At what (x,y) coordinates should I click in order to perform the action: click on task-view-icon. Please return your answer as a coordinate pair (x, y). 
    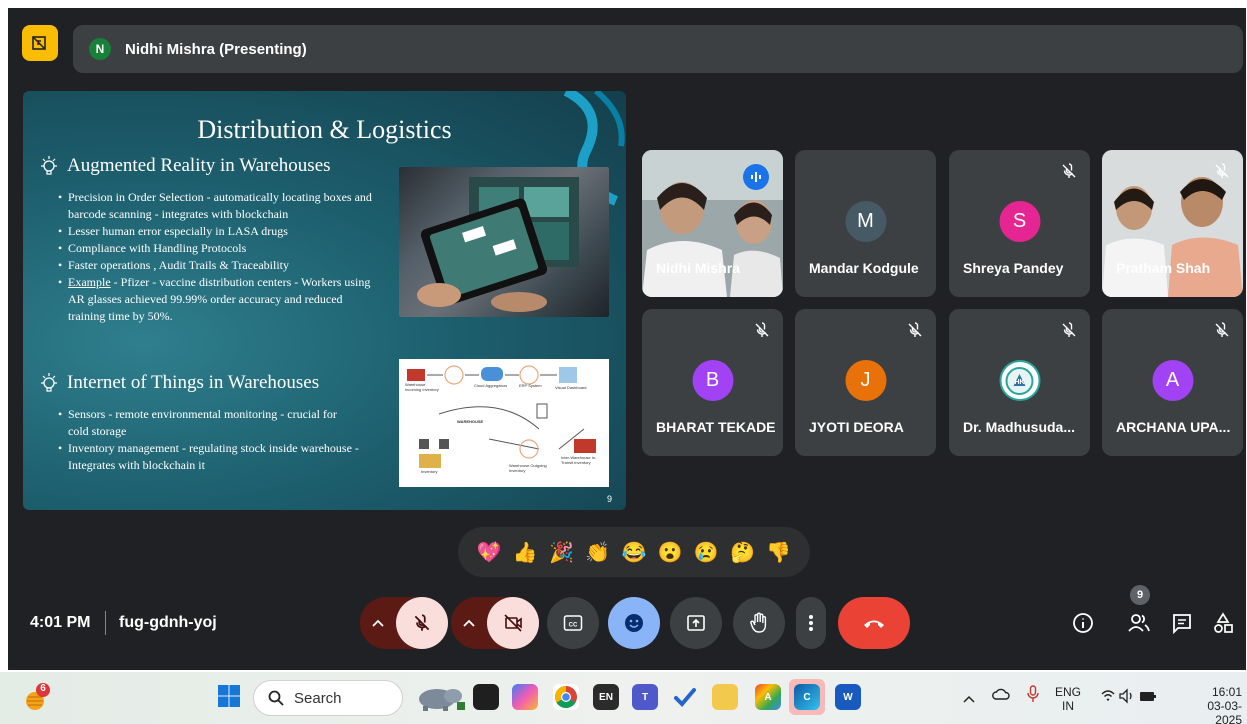
    Looking at the image, I should click on (486, 697).